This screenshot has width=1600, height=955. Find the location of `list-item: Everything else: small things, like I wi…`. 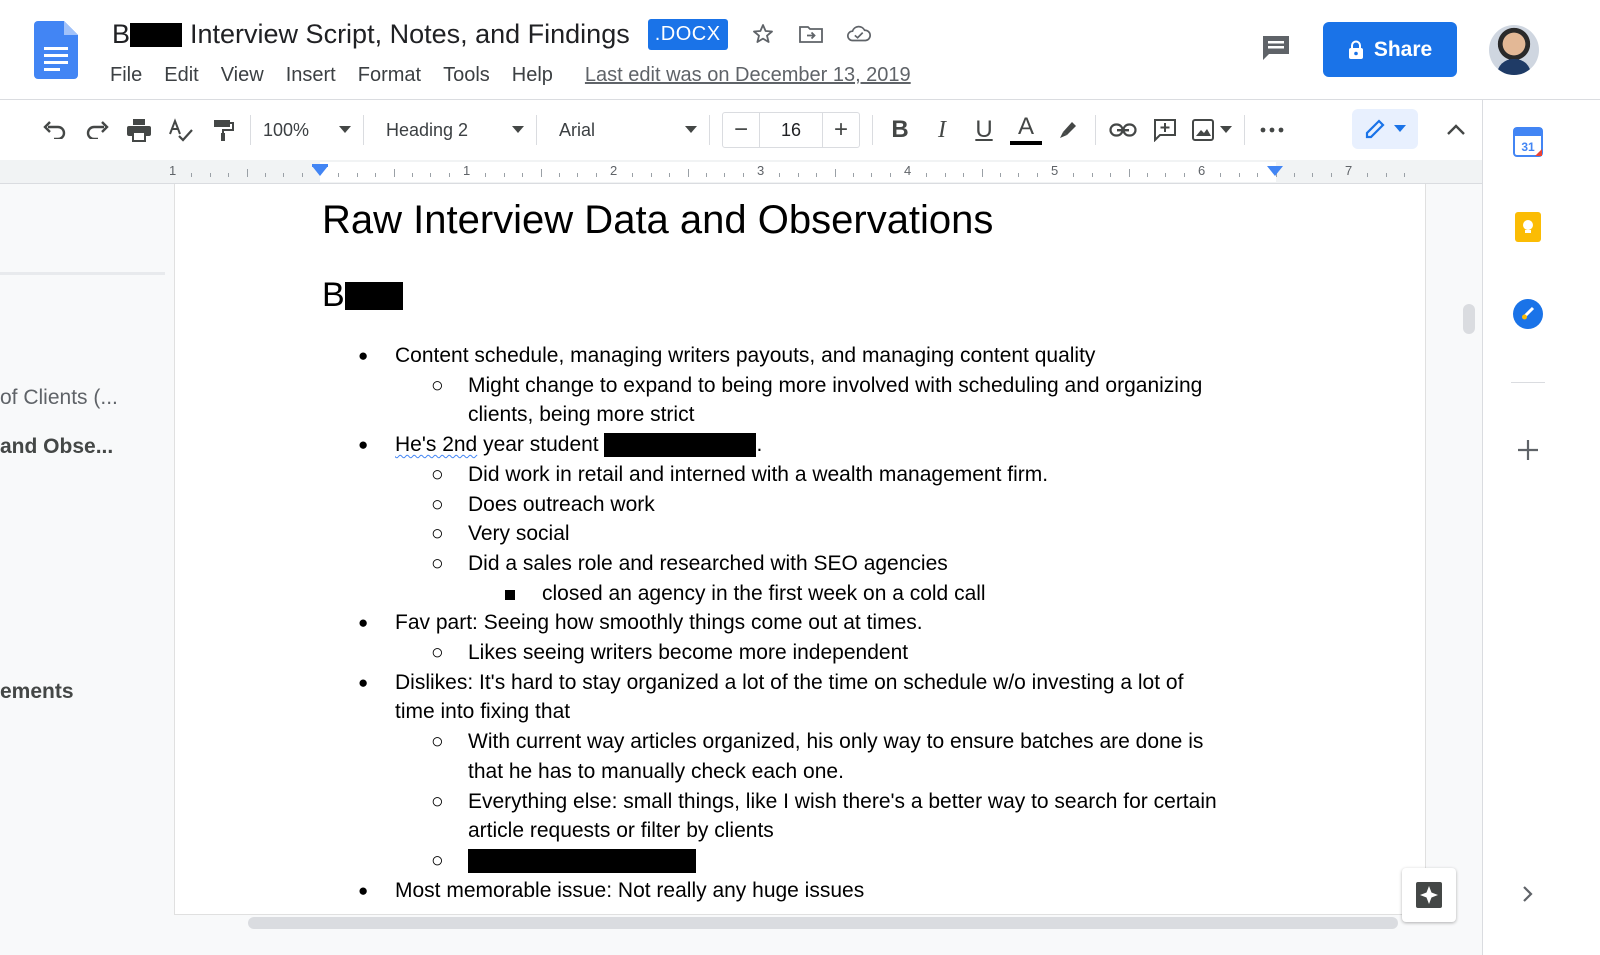

list-item: Everything else: small things, like I wi… is located at coordinates (842, 802).